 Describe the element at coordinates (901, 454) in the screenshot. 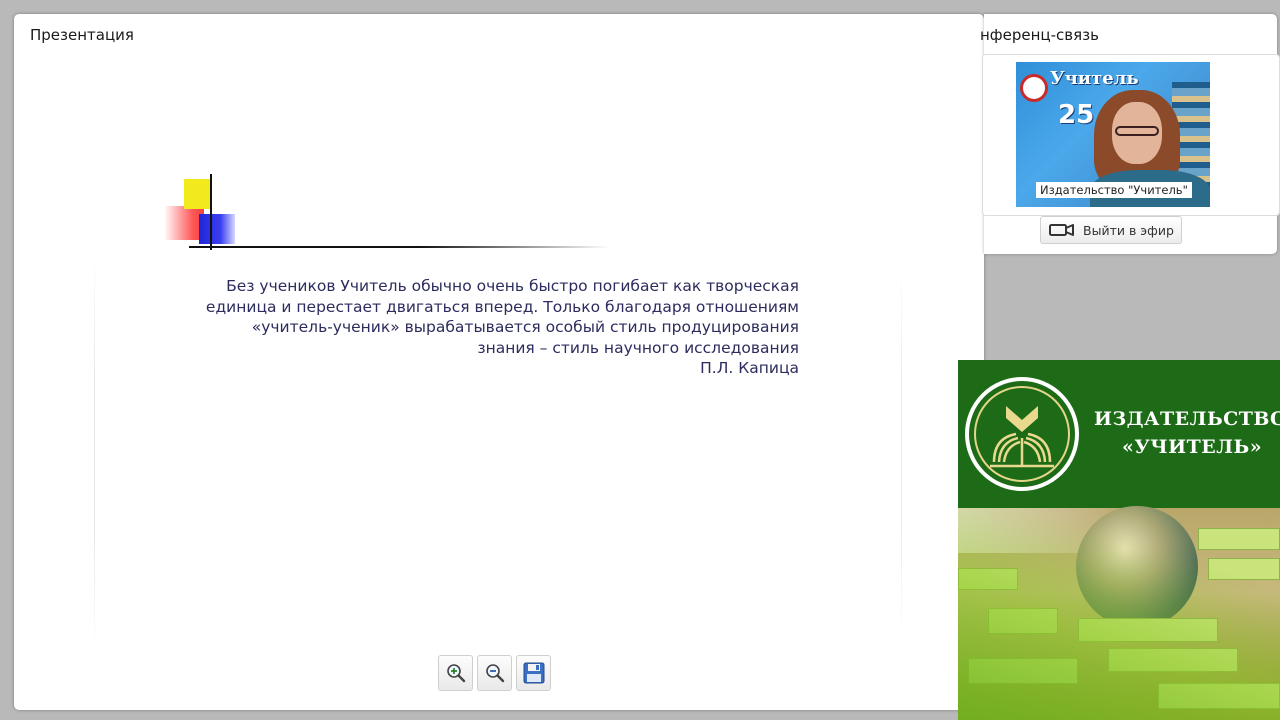

I see `slide-edge-right` at that location.